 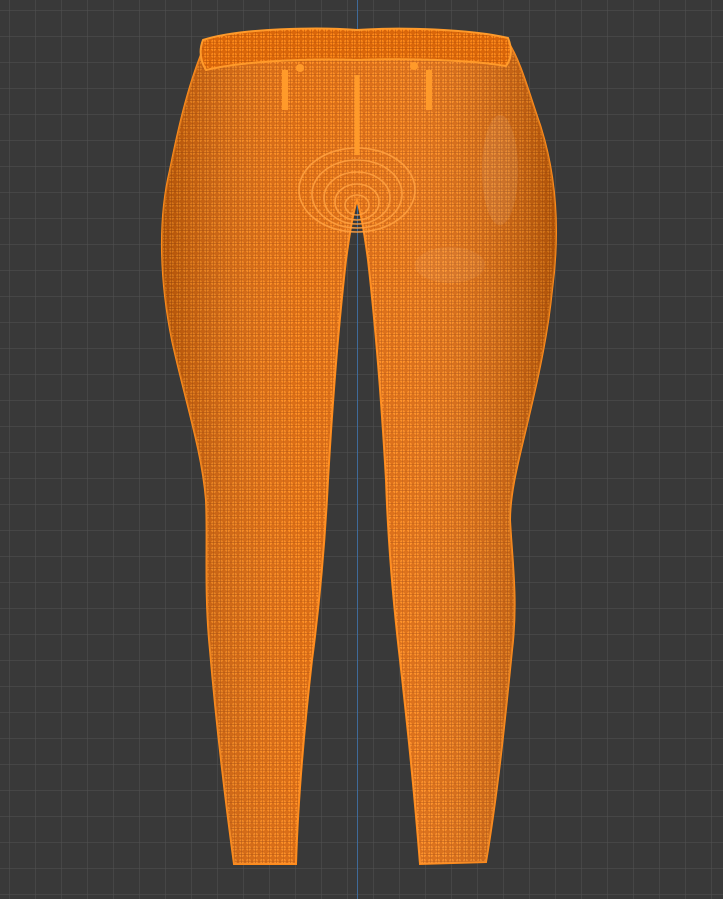 What do you see at coordinates (414, 66) in the screenshot?
I see `rivet-right` at bounding box center [414, 66].